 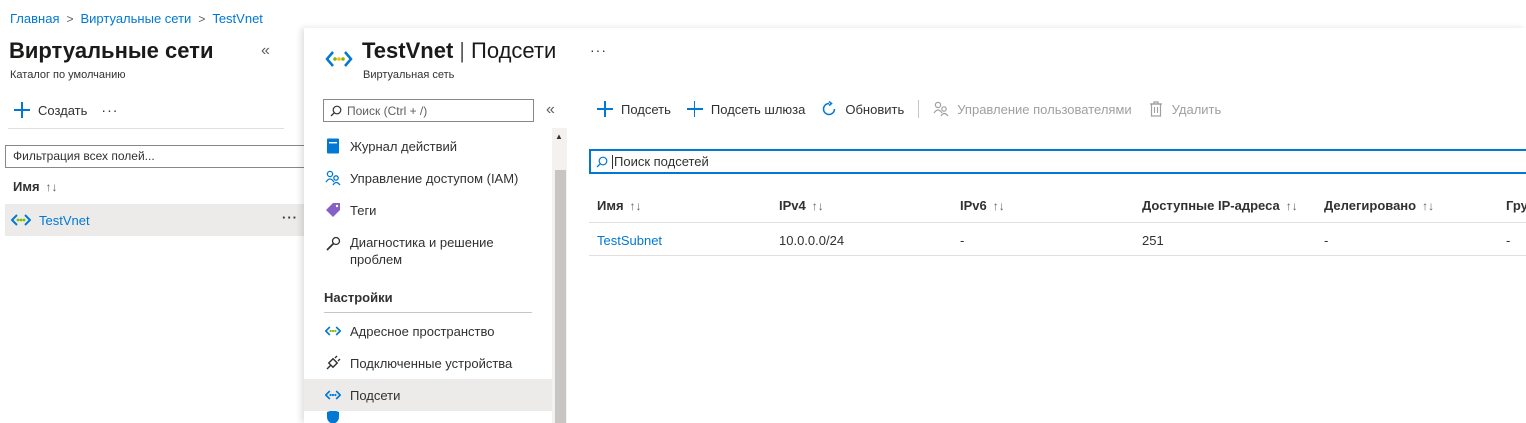 I want to click on menu-search-input: Поиск (Ctrl + /), so click(x=428, y=110).